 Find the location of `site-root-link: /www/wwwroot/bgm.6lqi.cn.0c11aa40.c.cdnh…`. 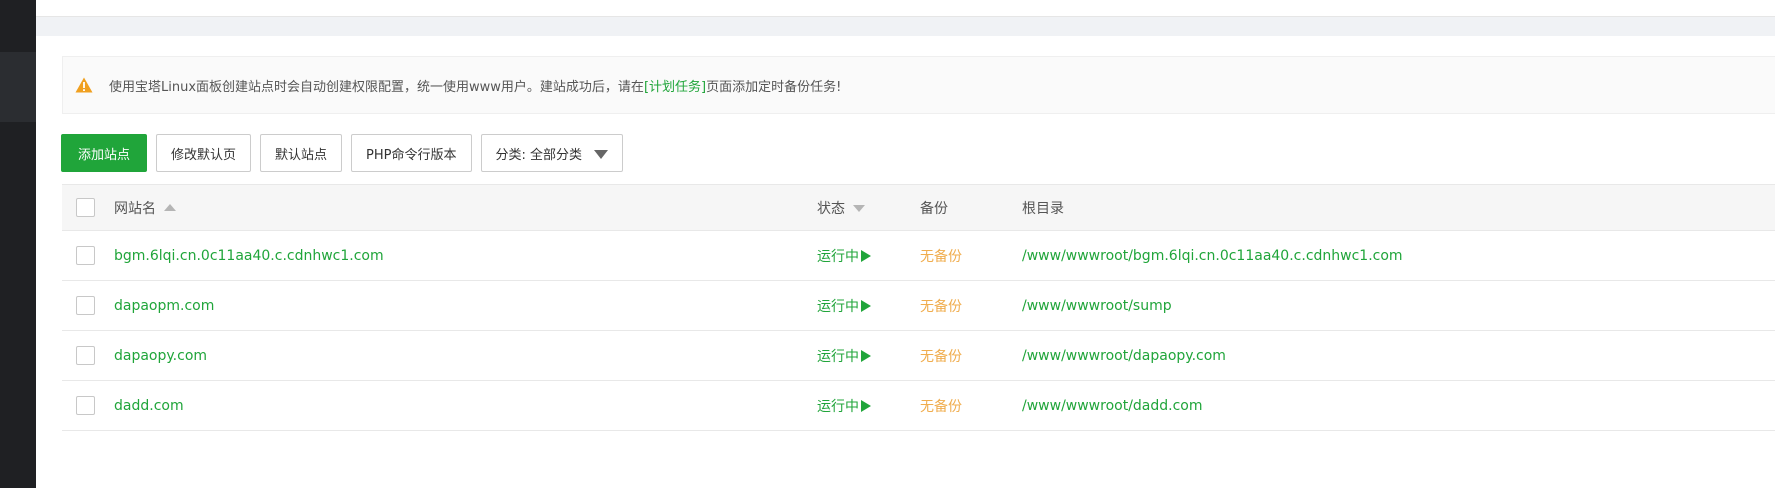

site-root-link: /www/wwwroot/bgm.6lqi.cn.0c11aa40.c.cdnh… is located at coordinates (1212, 256).